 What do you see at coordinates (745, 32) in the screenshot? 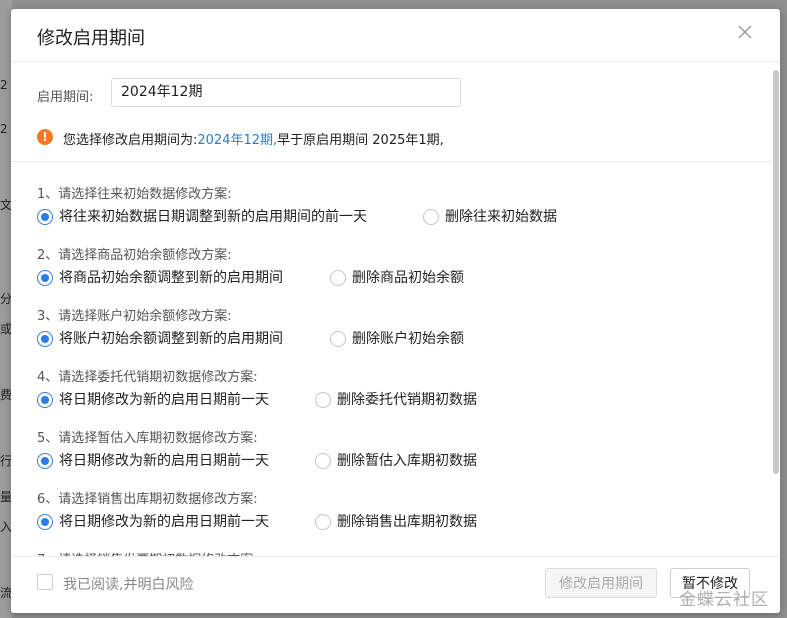
I see `close-icon` at bounding box center [745, 32].